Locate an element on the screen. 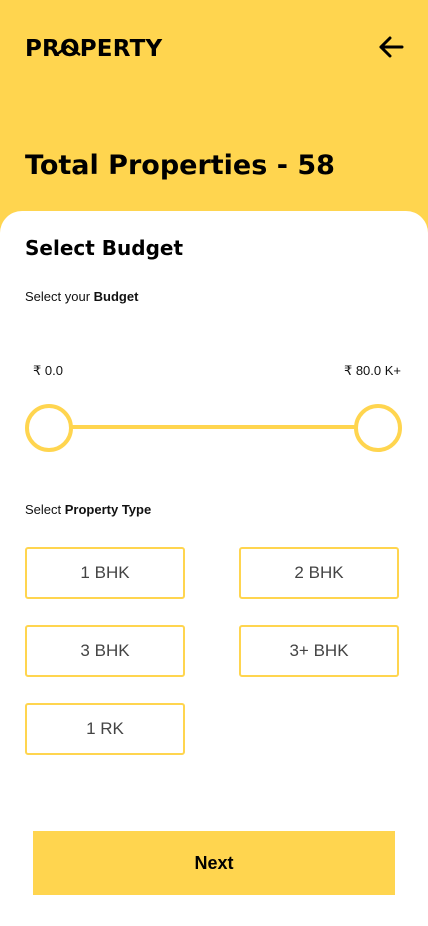 The width and height of the screenshot is (428, 926). min-price-label: ₹ 0.0 is located at coordinates (48, 370).